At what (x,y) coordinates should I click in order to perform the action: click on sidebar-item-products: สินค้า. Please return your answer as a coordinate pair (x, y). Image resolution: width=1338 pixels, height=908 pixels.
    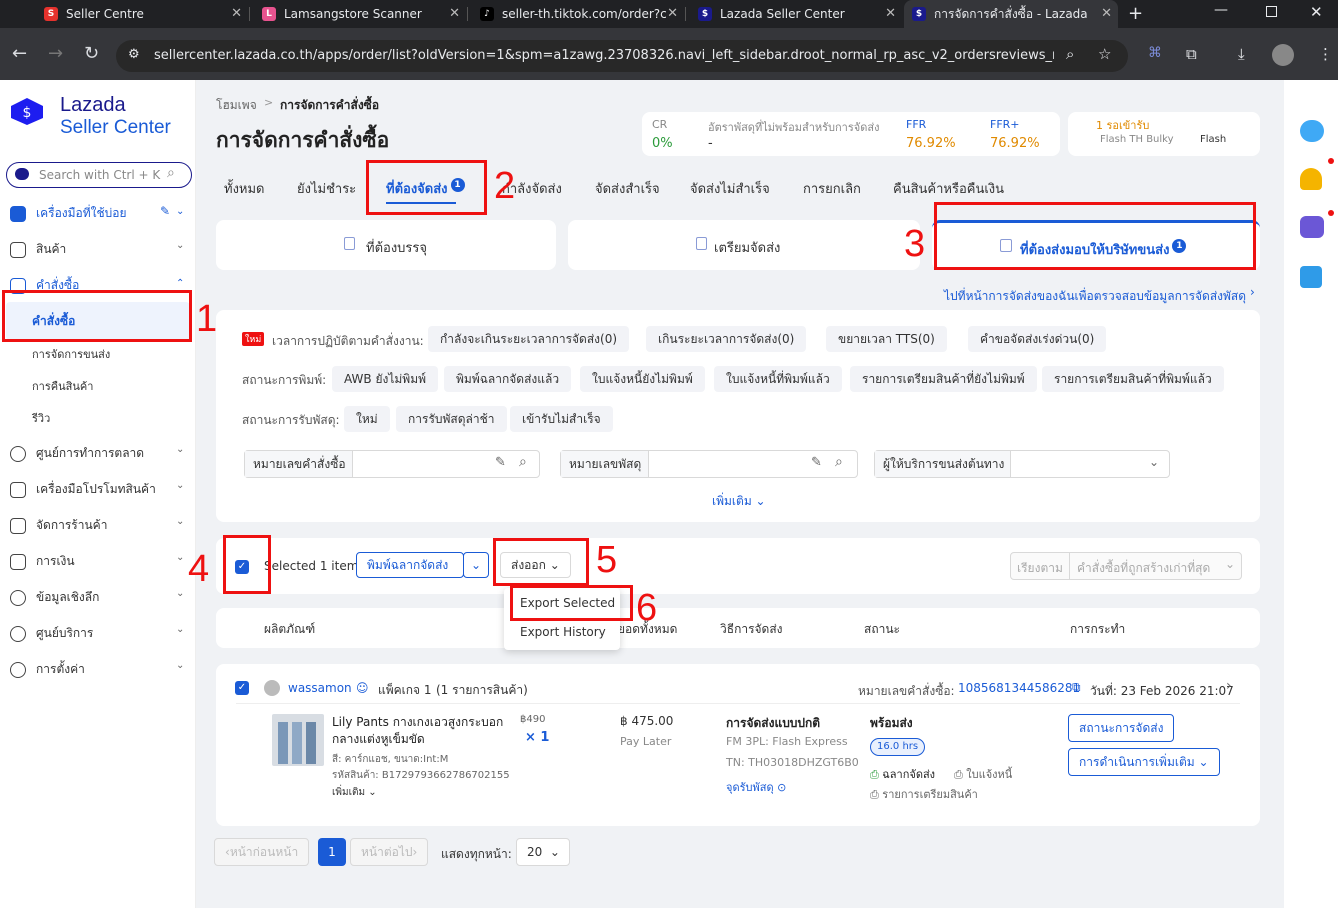
    Looking at the image, I should click on (38, 249).